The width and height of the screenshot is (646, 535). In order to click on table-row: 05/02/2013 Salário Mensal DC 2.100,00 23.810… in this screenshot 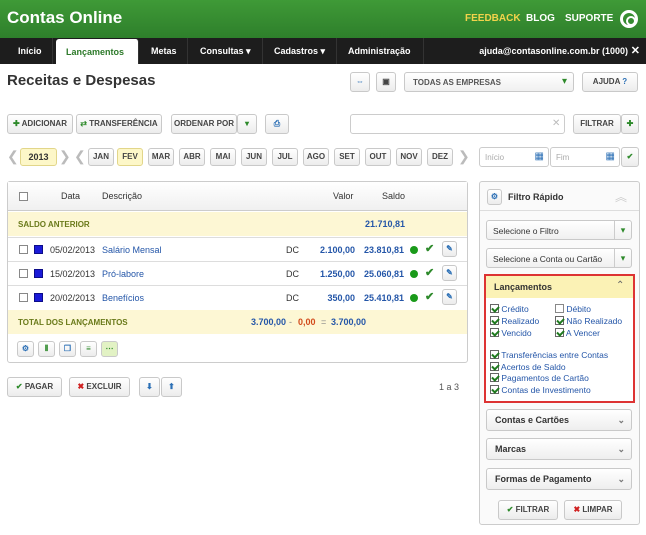, I will do `click(237, 249)`.